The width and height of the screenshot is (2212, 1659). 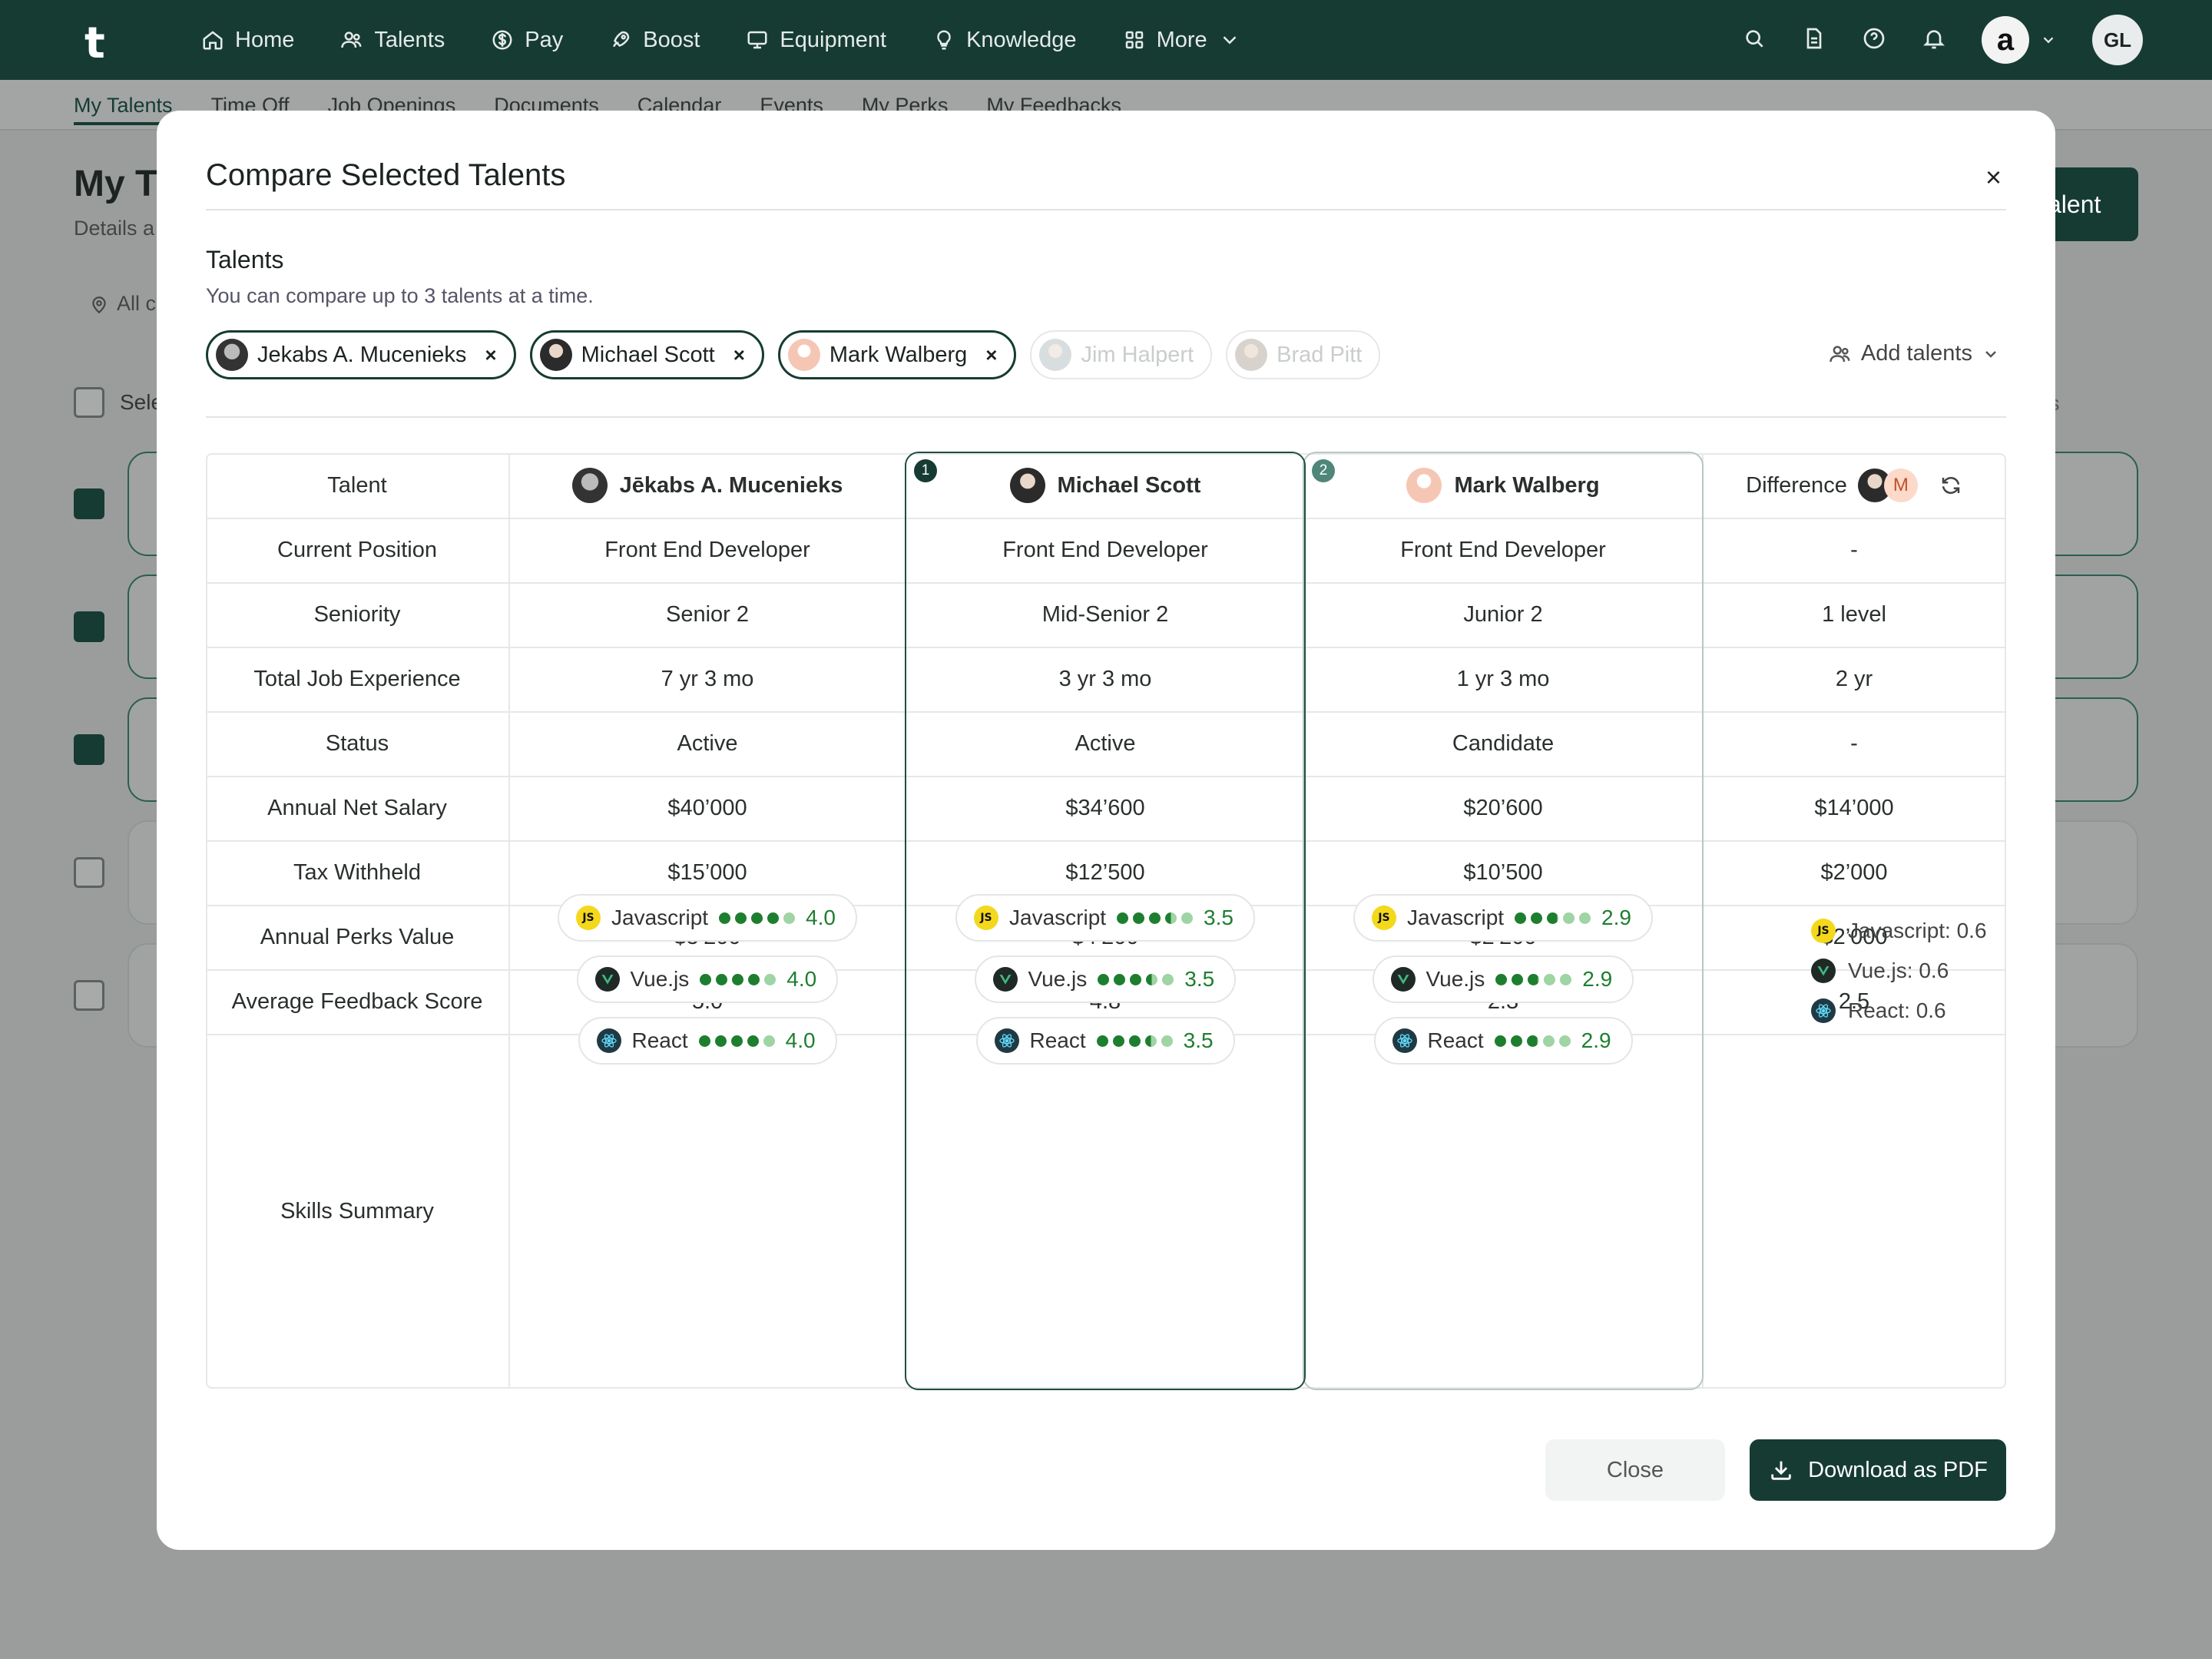 What do you see at coordinates (357, 679) in the screenshot?
I see `row-label: Total Job Experience` at bounding box center [357, 679].